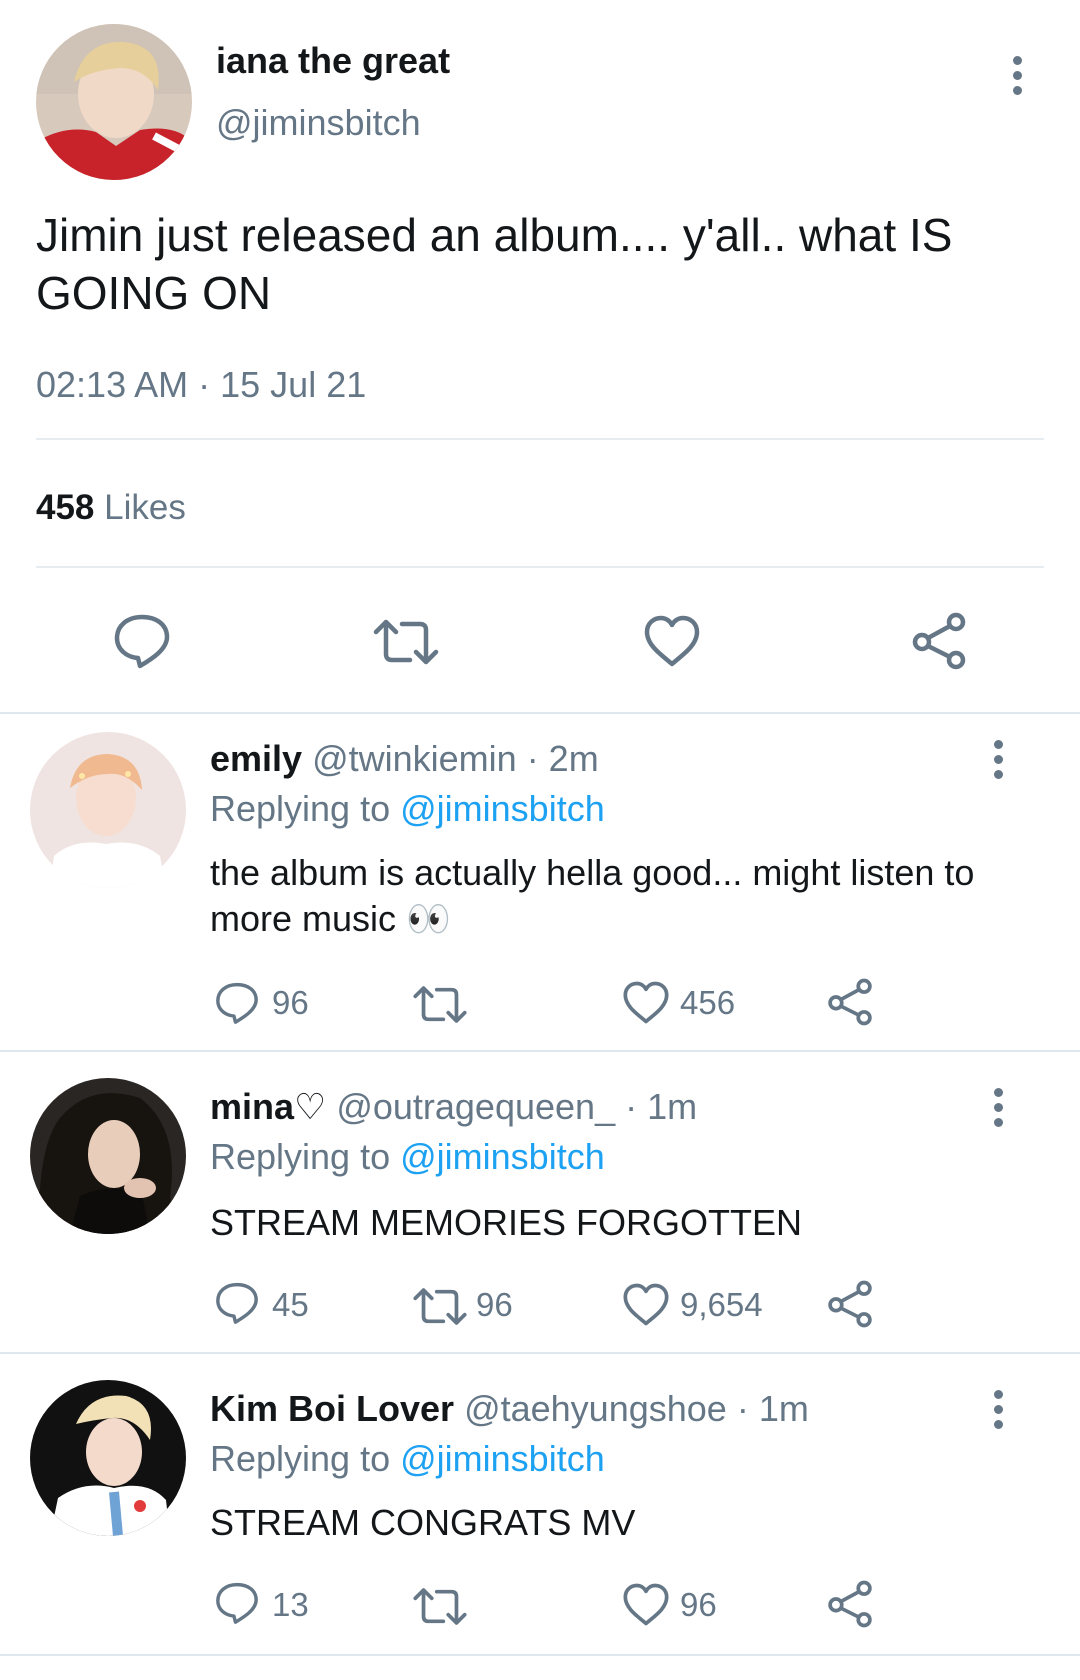 The width and height of the screenshot is (1080, 1680). Describe the element at coordinates (333, 61) in the screenshot. I see `author-display-name: iana the great` at that location.